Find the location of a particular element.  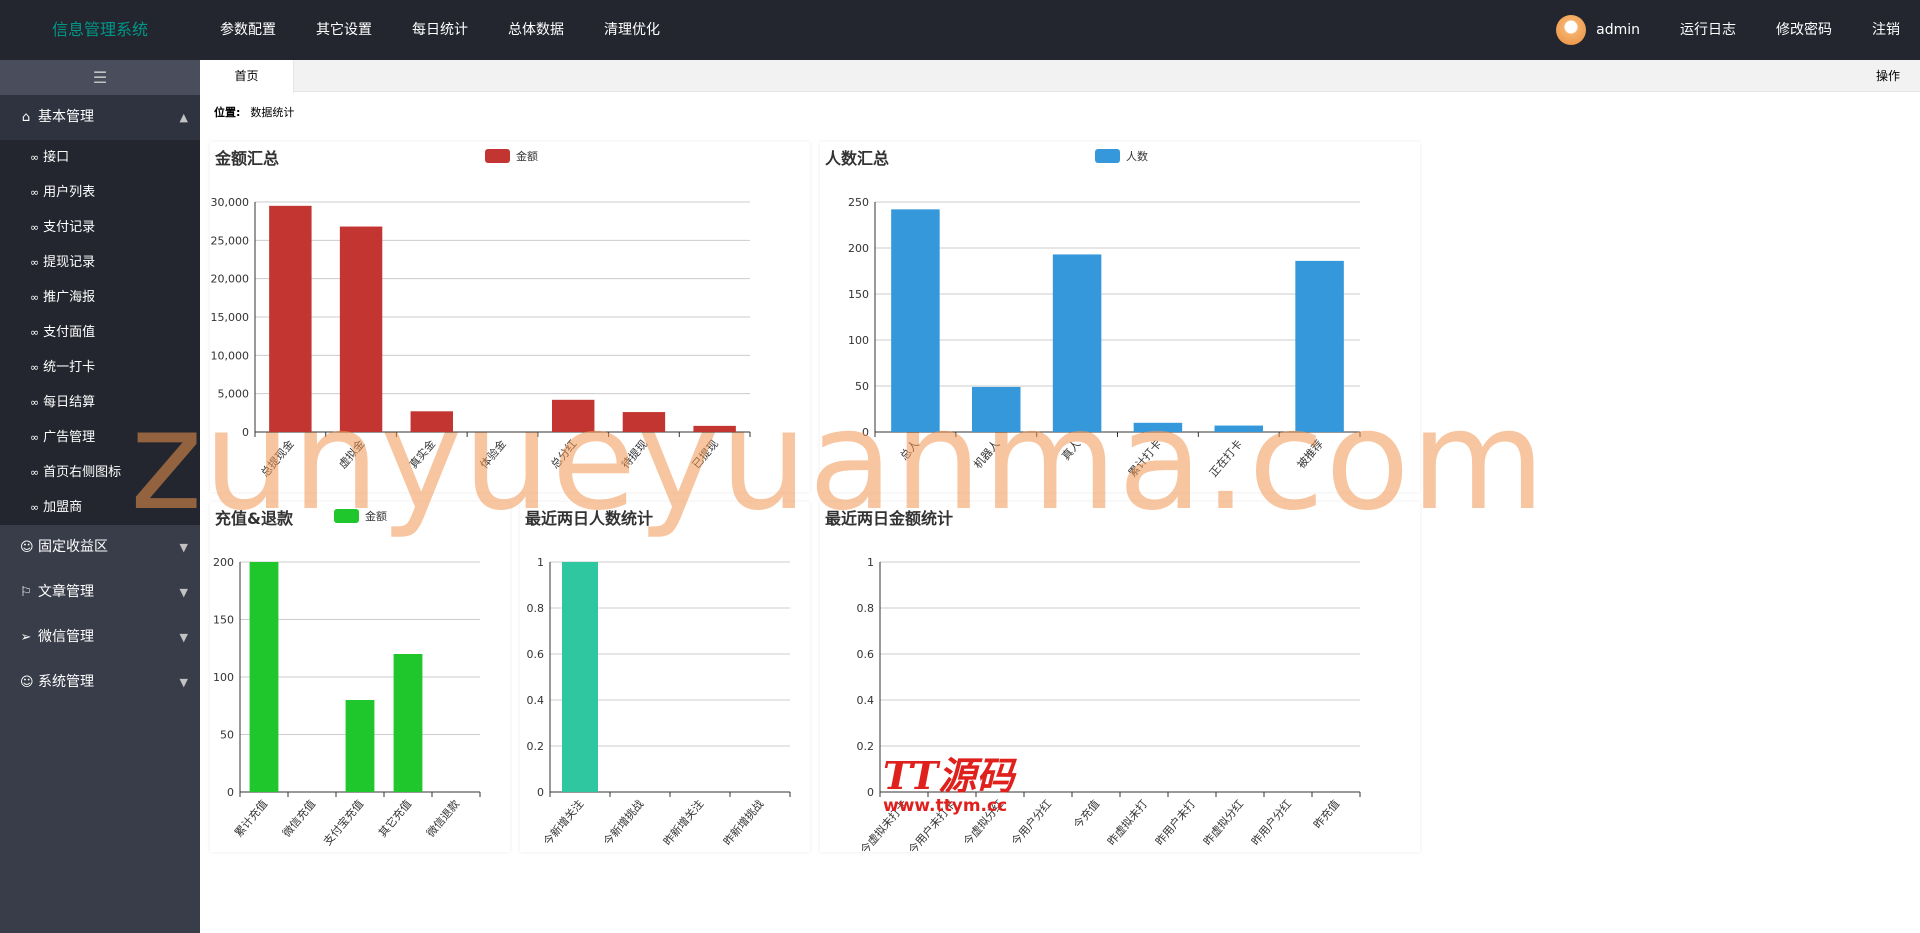

x-tick-label: 今新增关注 is located at coordinates (563, 822).